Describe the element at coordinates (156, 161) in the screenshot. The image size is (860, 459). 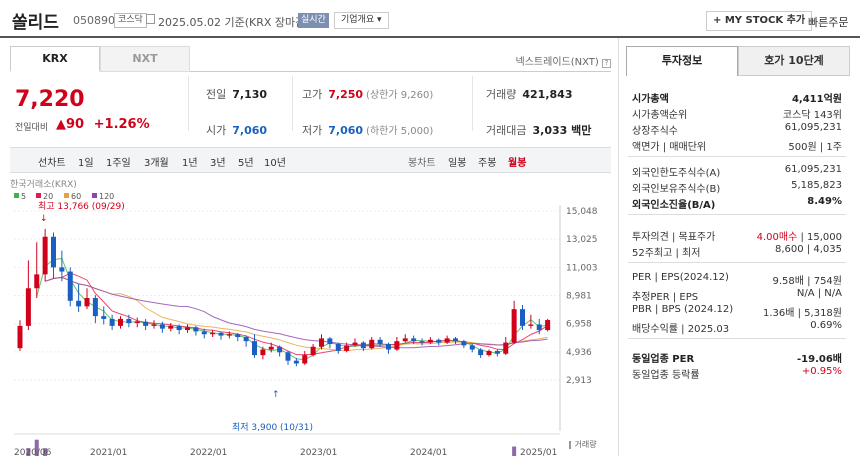
I see `tab-3m: 3개월` at that location.